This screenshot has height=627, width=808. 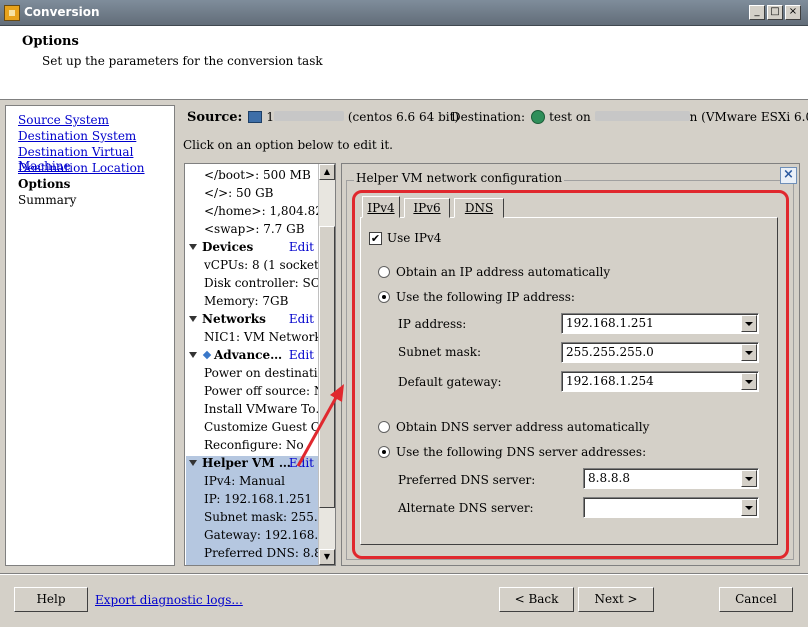 I want to click on edit-devices-link: Edit, so click(x=301, y=247).